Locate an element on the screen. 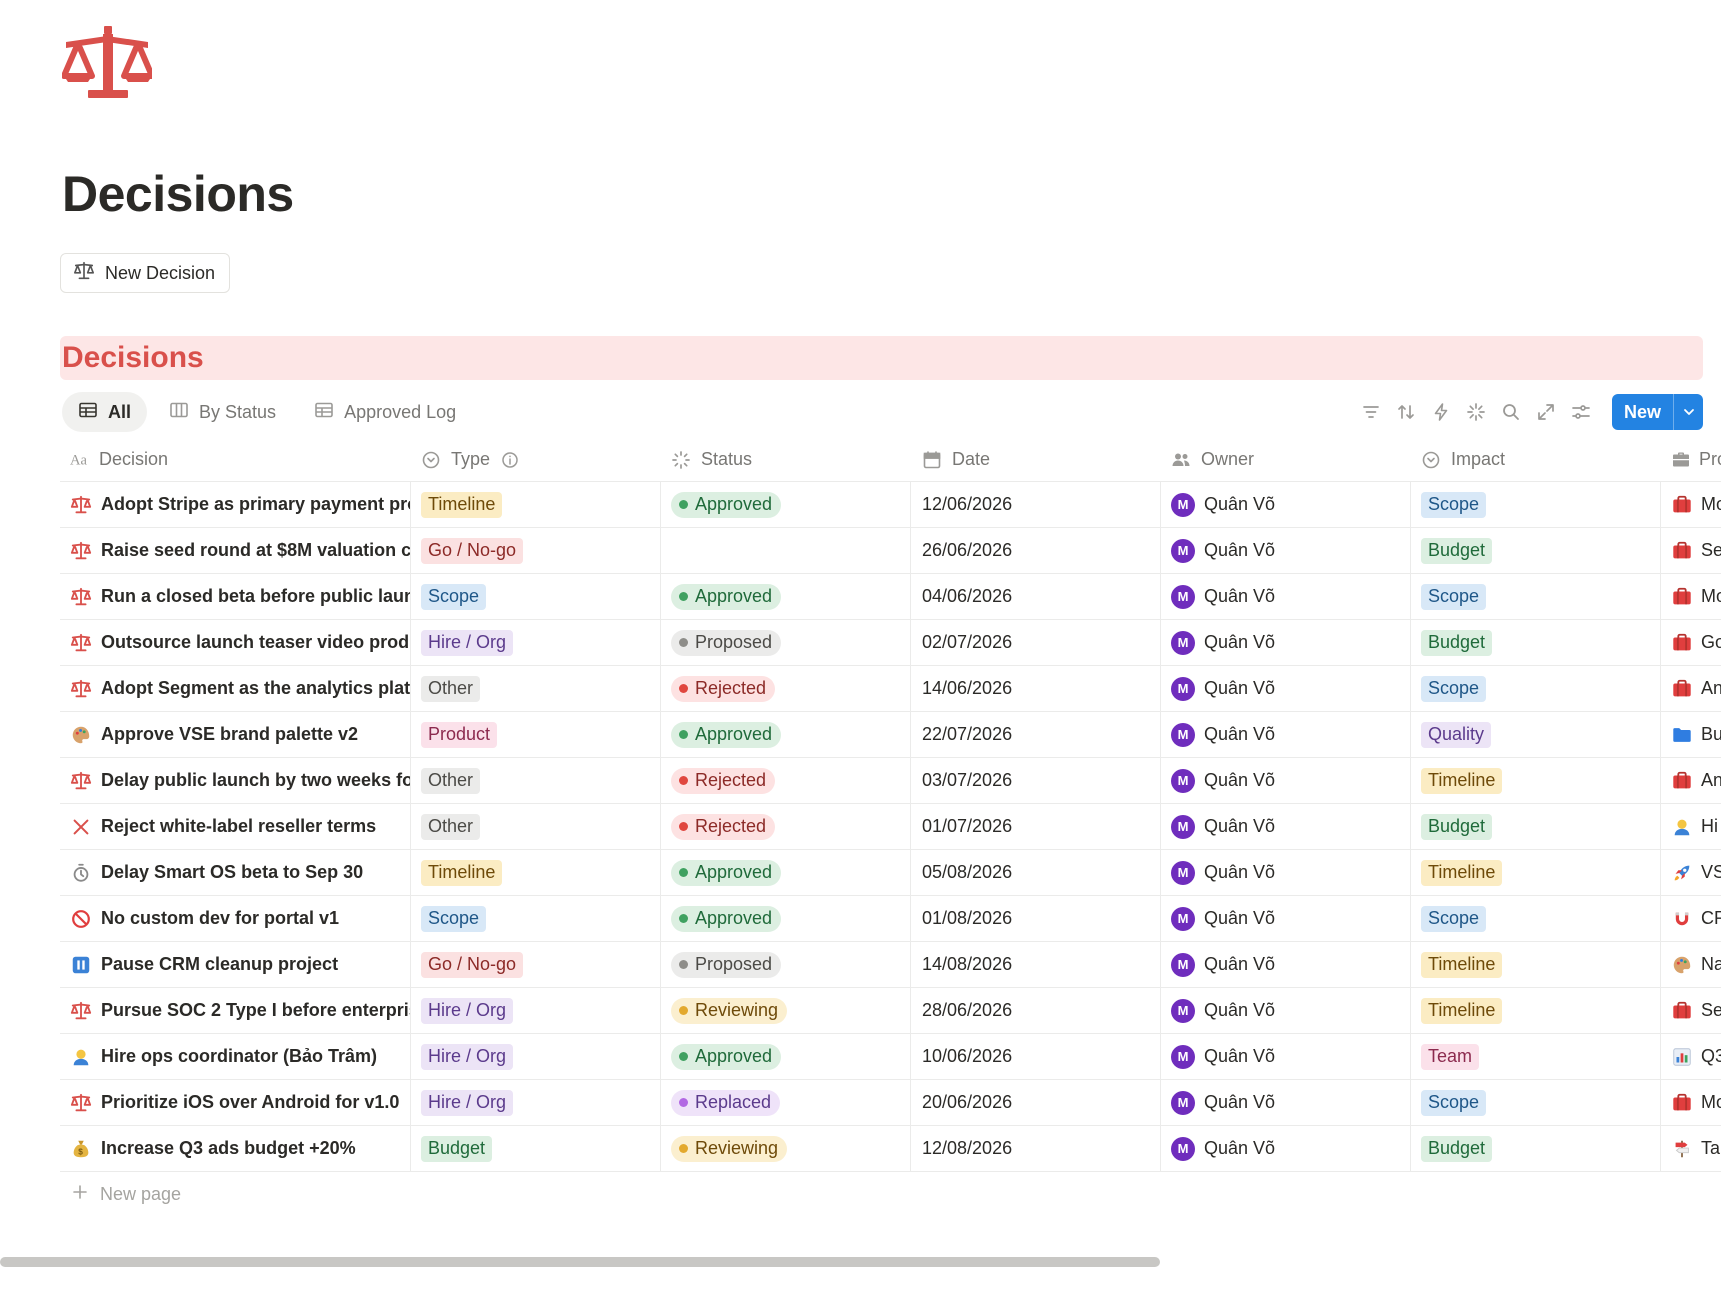  project-cell: CR is located at coordinates (1691, 918).